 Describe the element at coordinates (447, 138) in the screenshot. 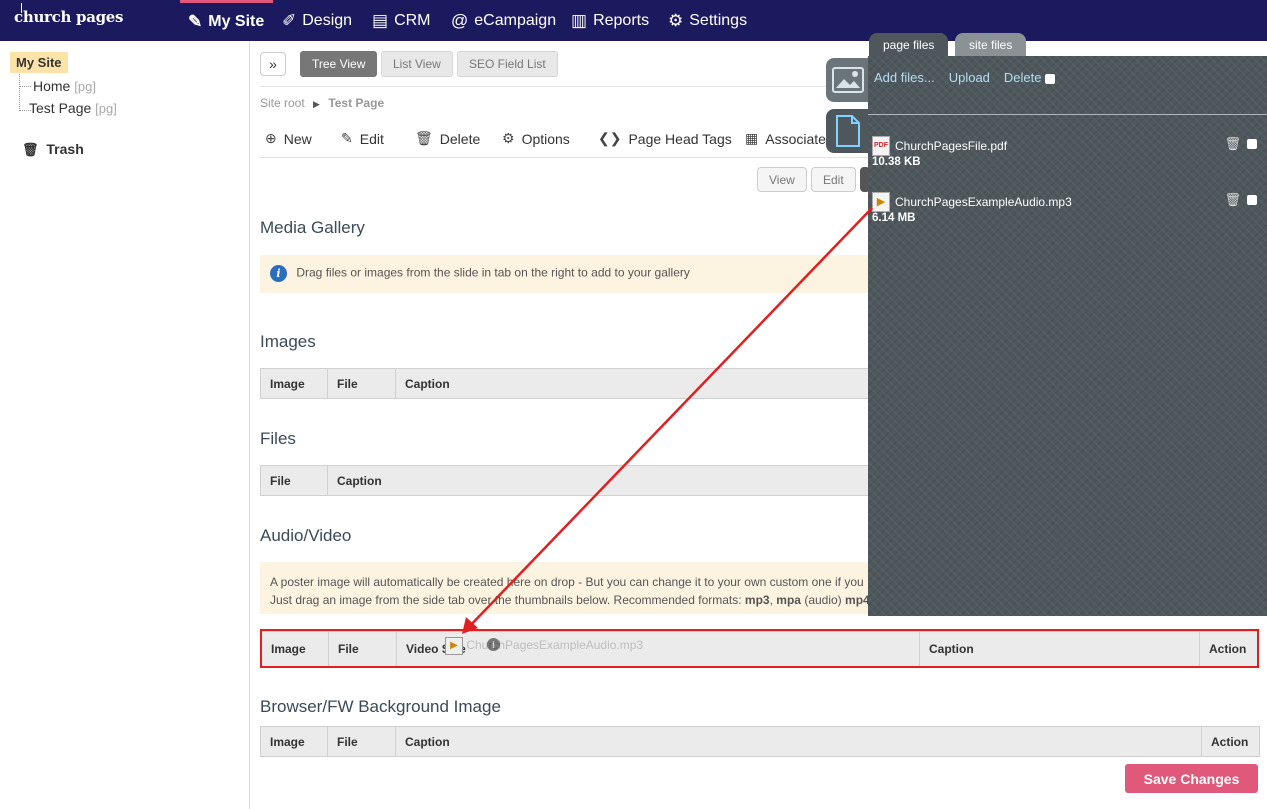

I see `delete-button: 🗑 Delete` at that location.